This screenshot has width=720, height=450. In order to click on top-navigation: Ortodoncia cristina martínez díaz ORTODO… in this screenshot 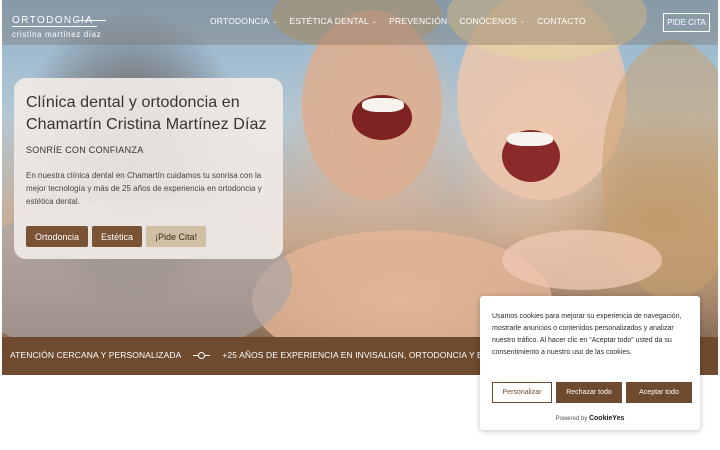, I will do `click(360, 22)`.